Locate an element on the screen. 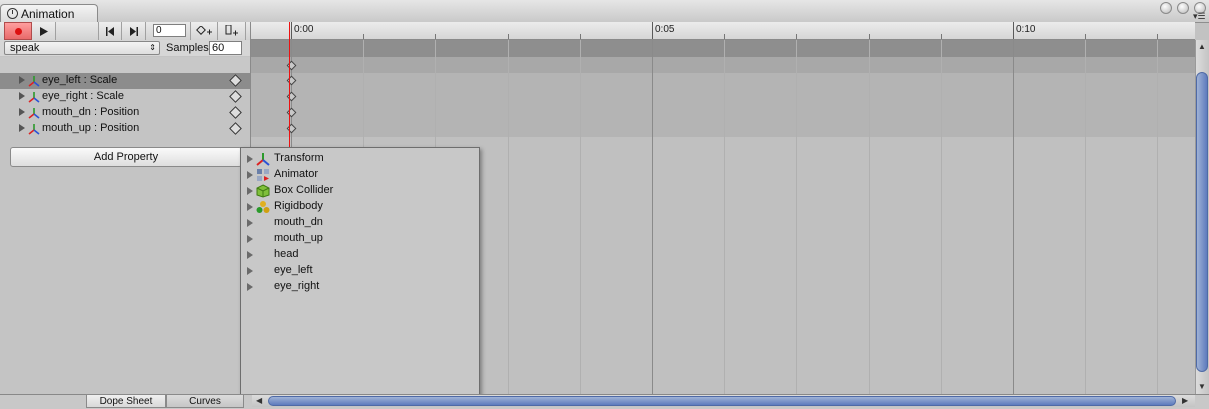 The width and height of the screenshot is (1209, 409). play-button is located at coordinates (44, 31).